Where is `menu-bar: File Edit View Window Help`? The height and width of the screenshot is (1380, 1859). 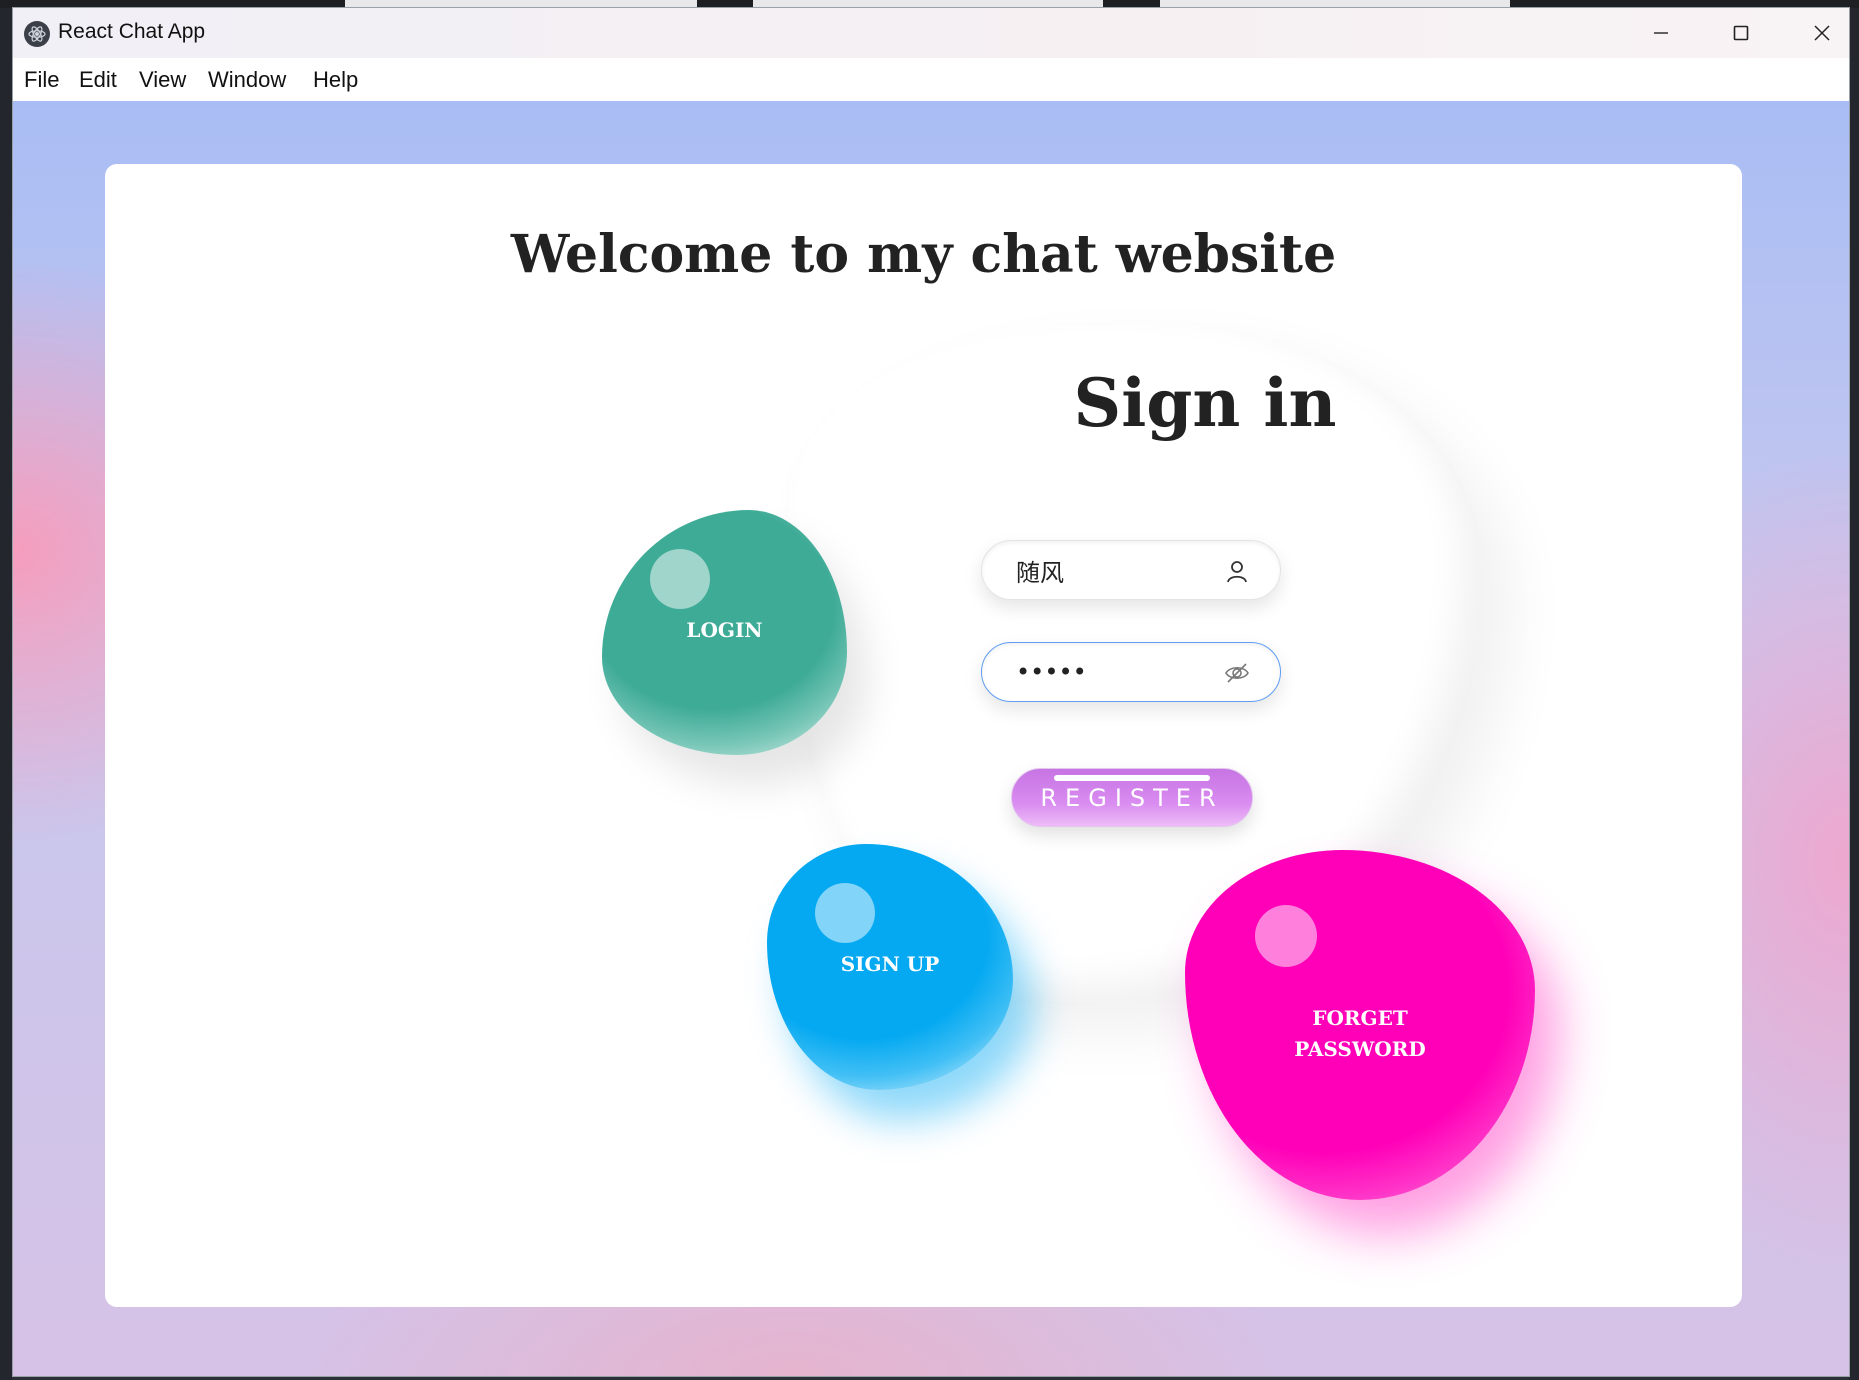 menu-bar: File Edit View Window Help is located at coordinates (931, 79).